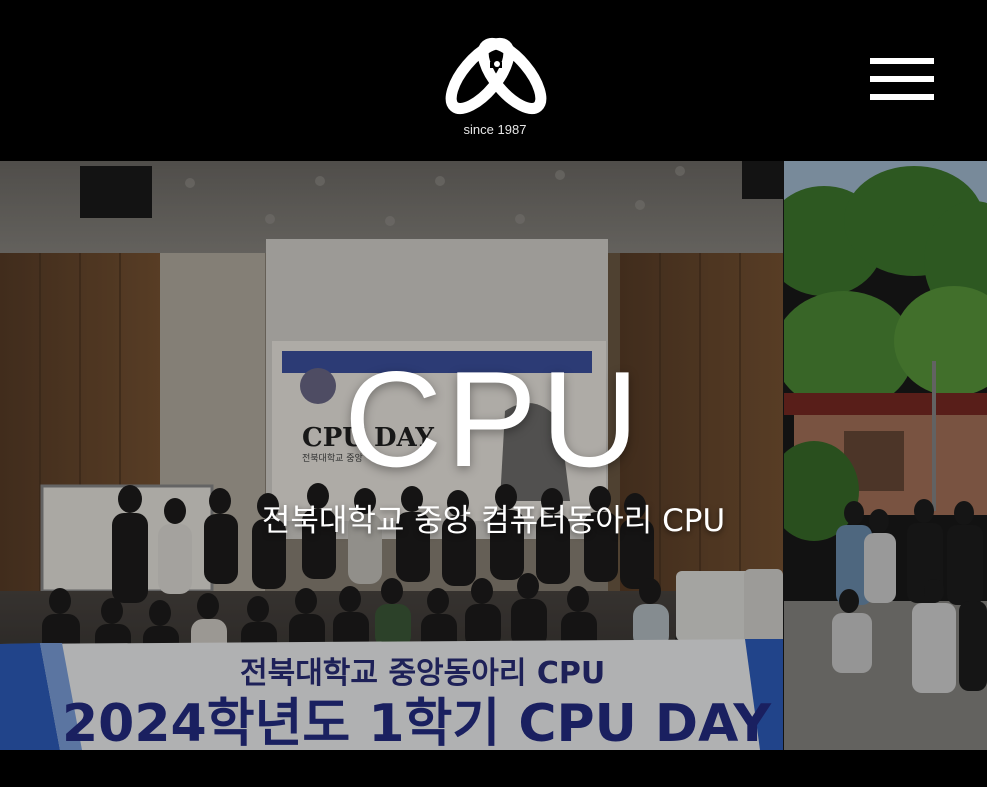 The image size is (987, 787). I want to click on hamburger-menu-icon, so click(902, 80).